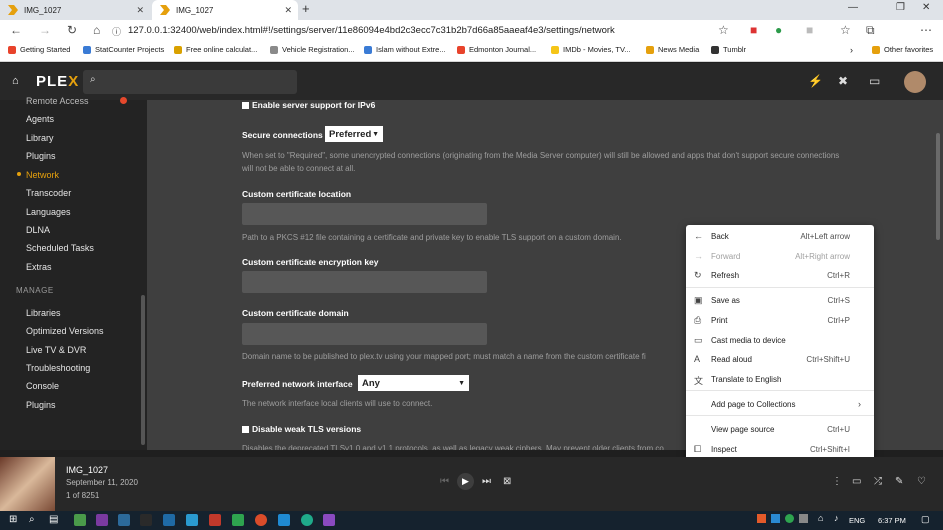  I want to click on media-thumbnail, so click(27, 484).